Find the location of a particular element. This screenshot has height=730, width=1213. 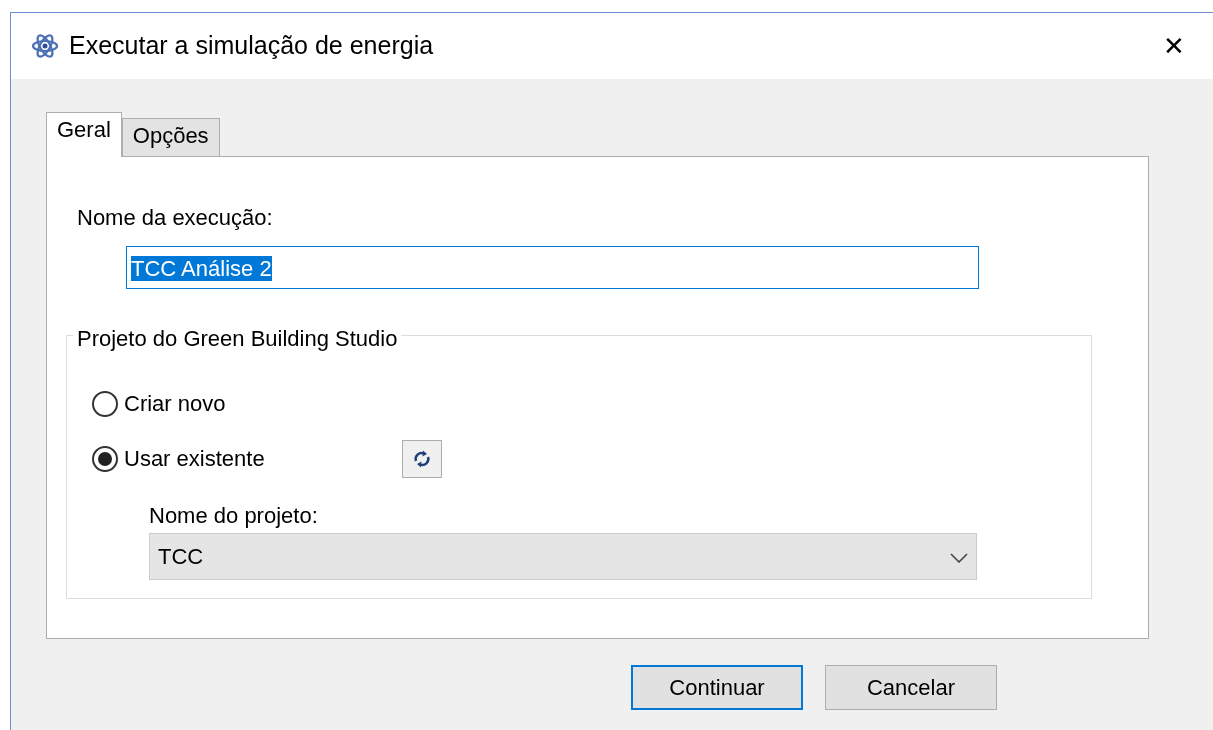

refresh-button is located at coordinates (421, 458).